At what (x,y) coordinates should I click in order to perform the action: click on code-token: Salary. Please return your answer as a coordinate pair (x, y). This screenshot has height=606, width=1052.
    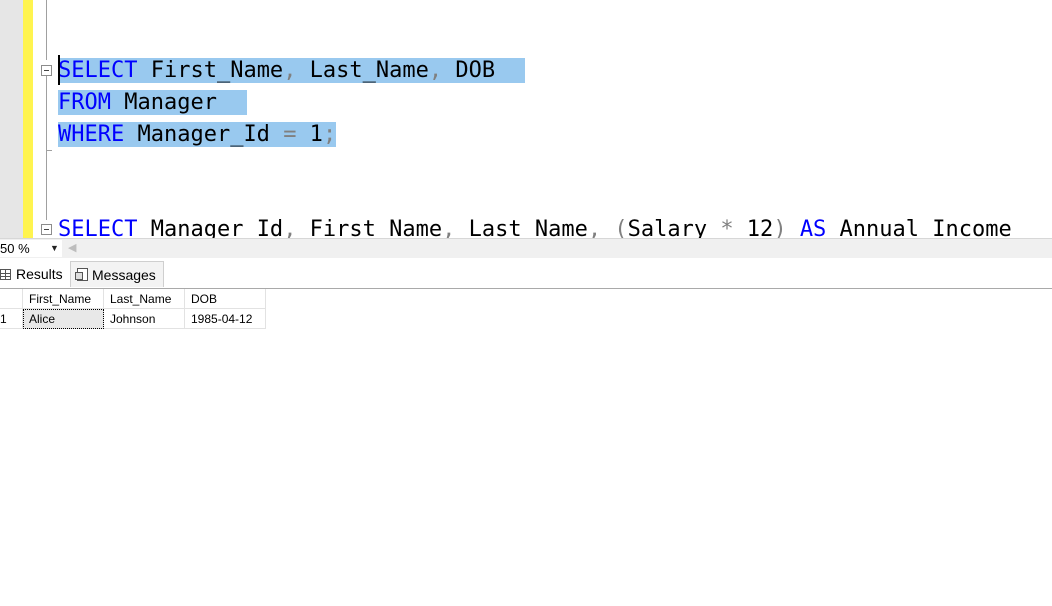
    Looking at the image, I should click on (674, 227).